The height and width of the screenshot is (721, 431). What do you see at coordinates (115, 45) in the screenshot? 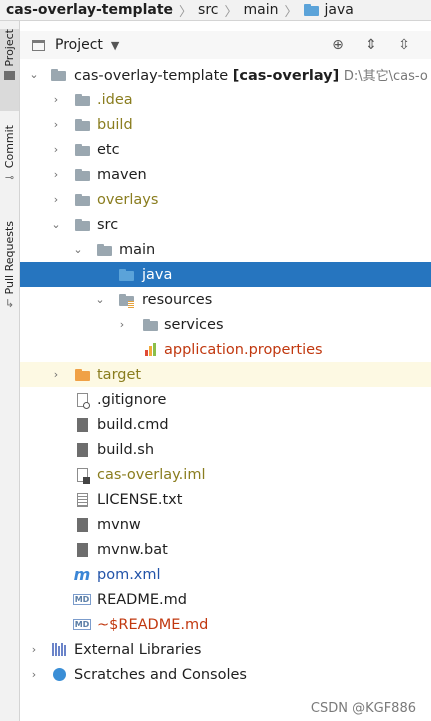
I see `chevron-down-icon: ▼` at bounding box center [115, 45].